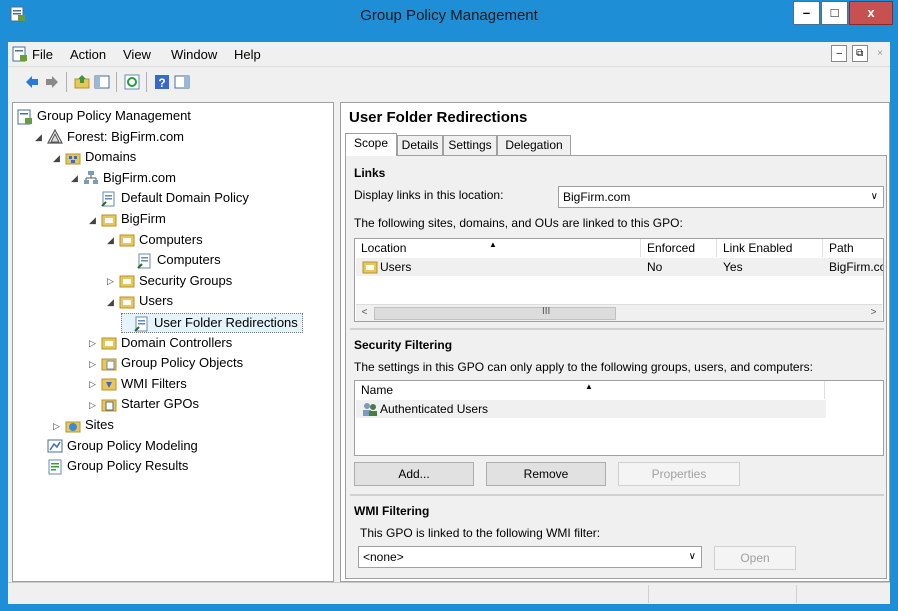  What do you see at coordinates (55, 136) in the screenshot?
I see `forest-icon` at bounding box center [55, 136].